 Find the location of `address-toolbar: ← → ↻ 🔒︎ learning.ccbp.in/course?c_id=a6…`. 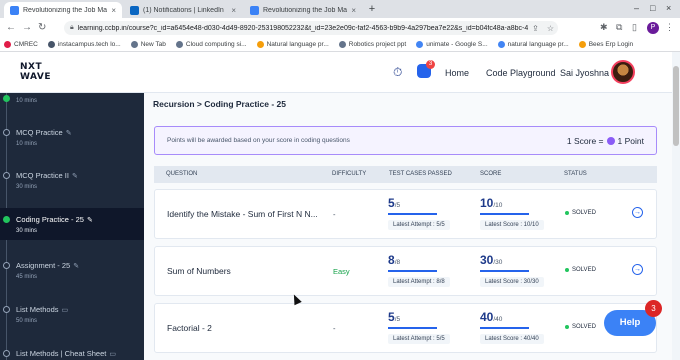

address-toolbar: ← → ↻ 🔒︎ learning.ccbp.in/course?c_id=a6… is located at coordinates (340, 28).